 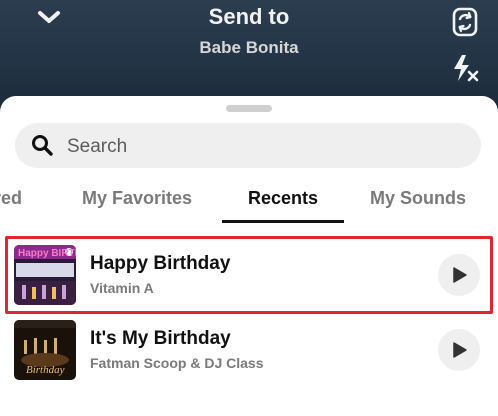 I want to click on tab-bar: red My Favorites Recents My Sounds, so click(x=249, y=200).